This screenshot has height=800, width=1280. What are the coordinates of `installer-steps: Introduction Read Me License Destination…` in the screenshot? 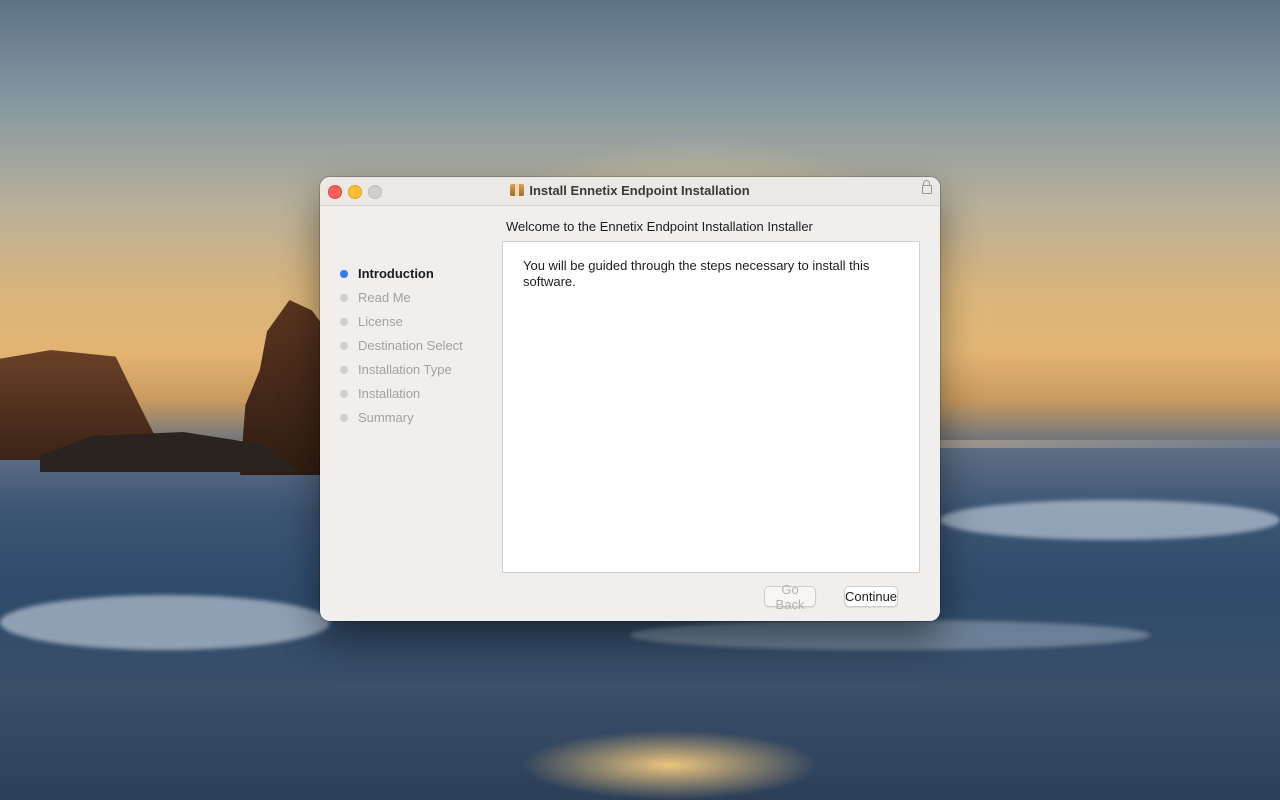 It's located at (401, 346).